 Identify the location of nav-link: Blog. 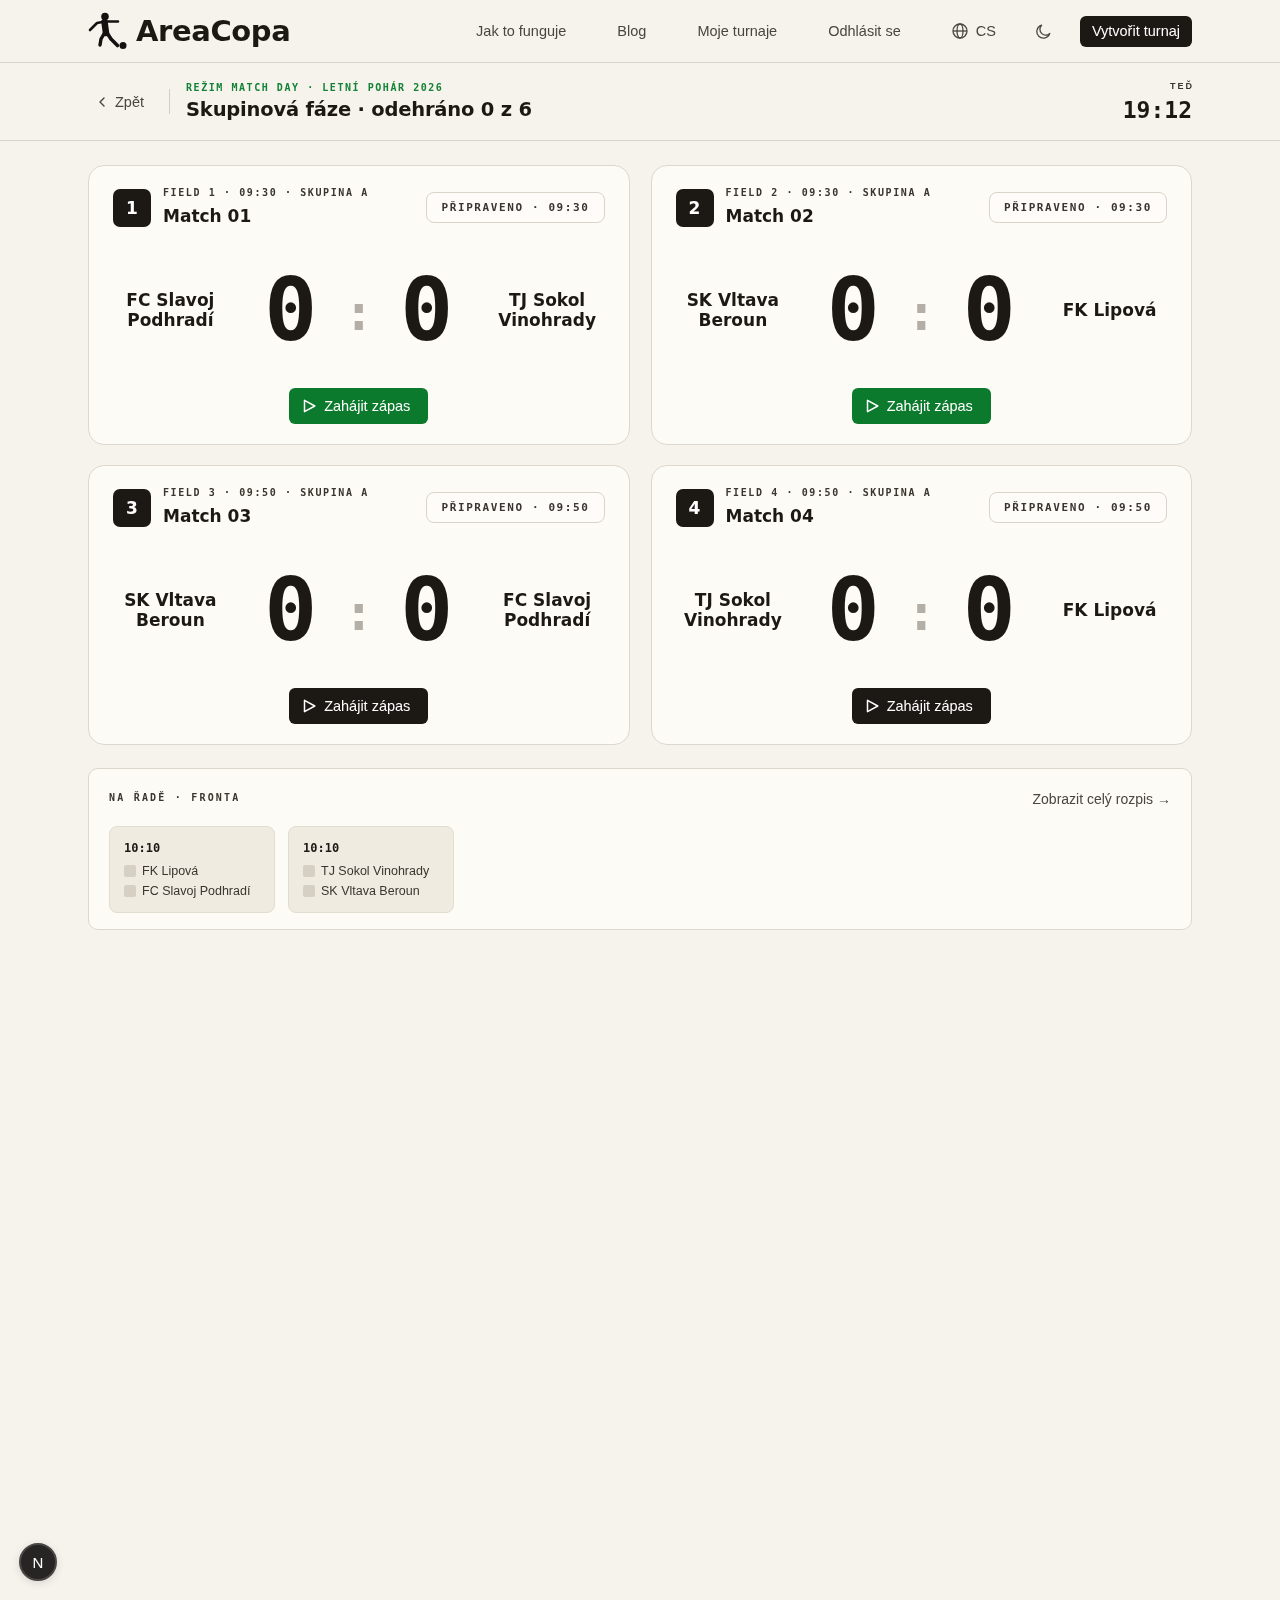
(632, 31).